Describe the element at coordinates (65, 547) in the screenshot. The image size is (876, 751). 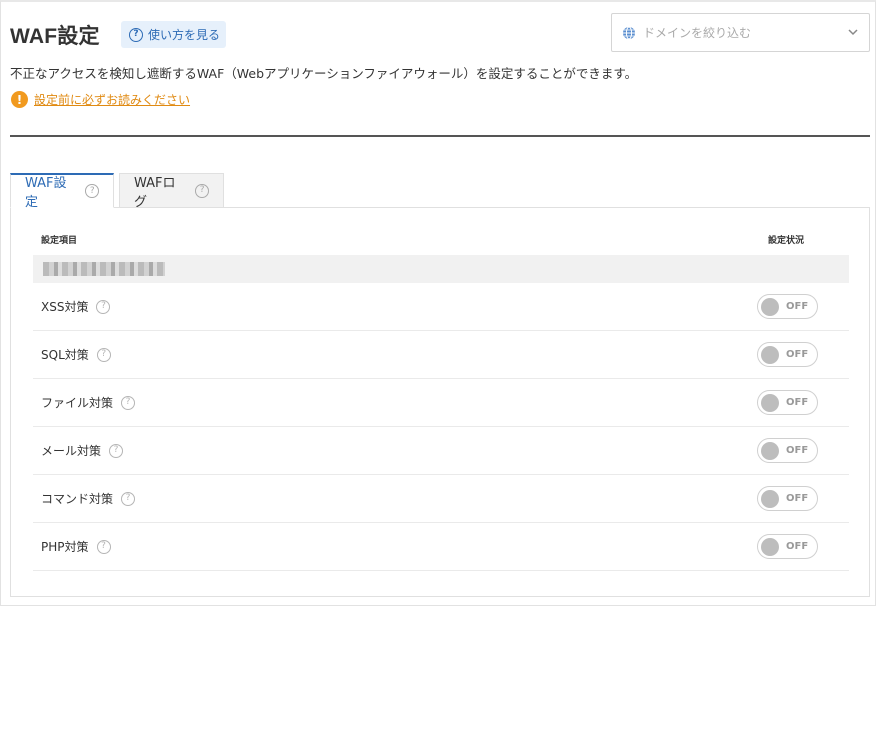
I see `setting-label: PHP対策` at that location.